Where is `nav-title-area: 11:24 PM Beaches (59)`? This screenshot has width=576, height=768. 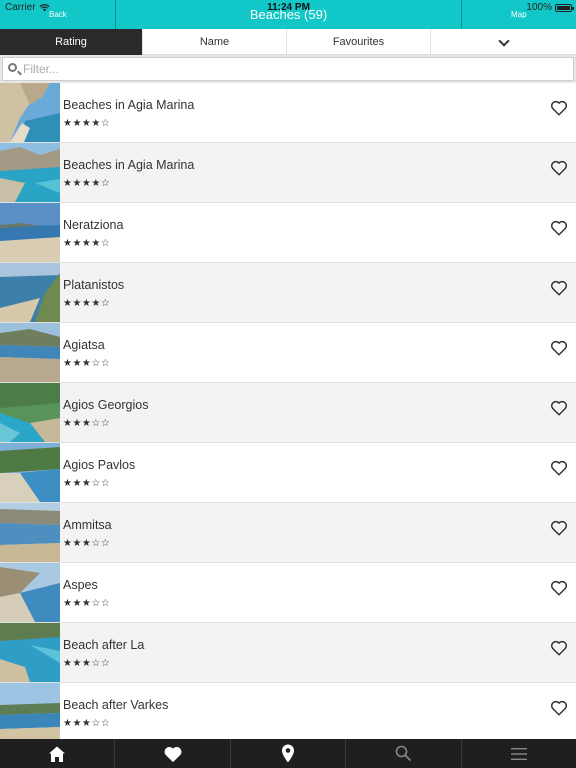
nav-title-area: 11:24 PM Beaches (59) is located at coordinates (288, 14).